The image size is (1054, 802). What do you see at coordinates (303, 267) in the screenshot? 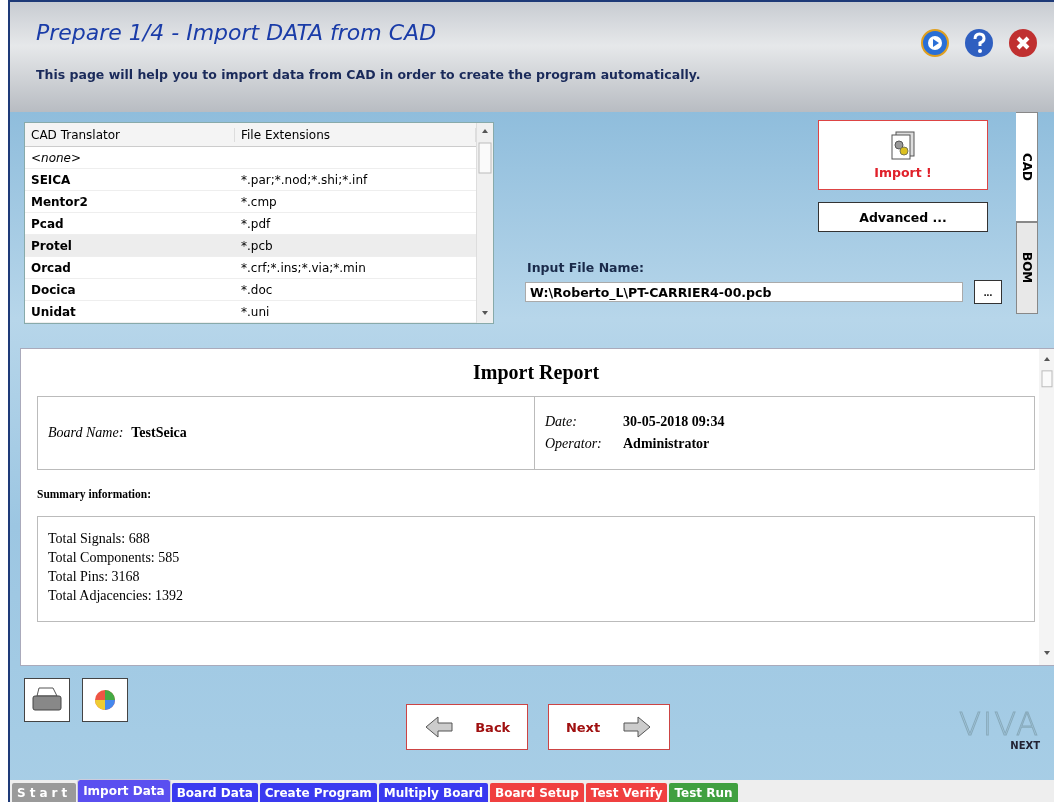
I see `table-cell-text: *.crf;*.ins;*.via;*.min` at bounding box center [303, 267].